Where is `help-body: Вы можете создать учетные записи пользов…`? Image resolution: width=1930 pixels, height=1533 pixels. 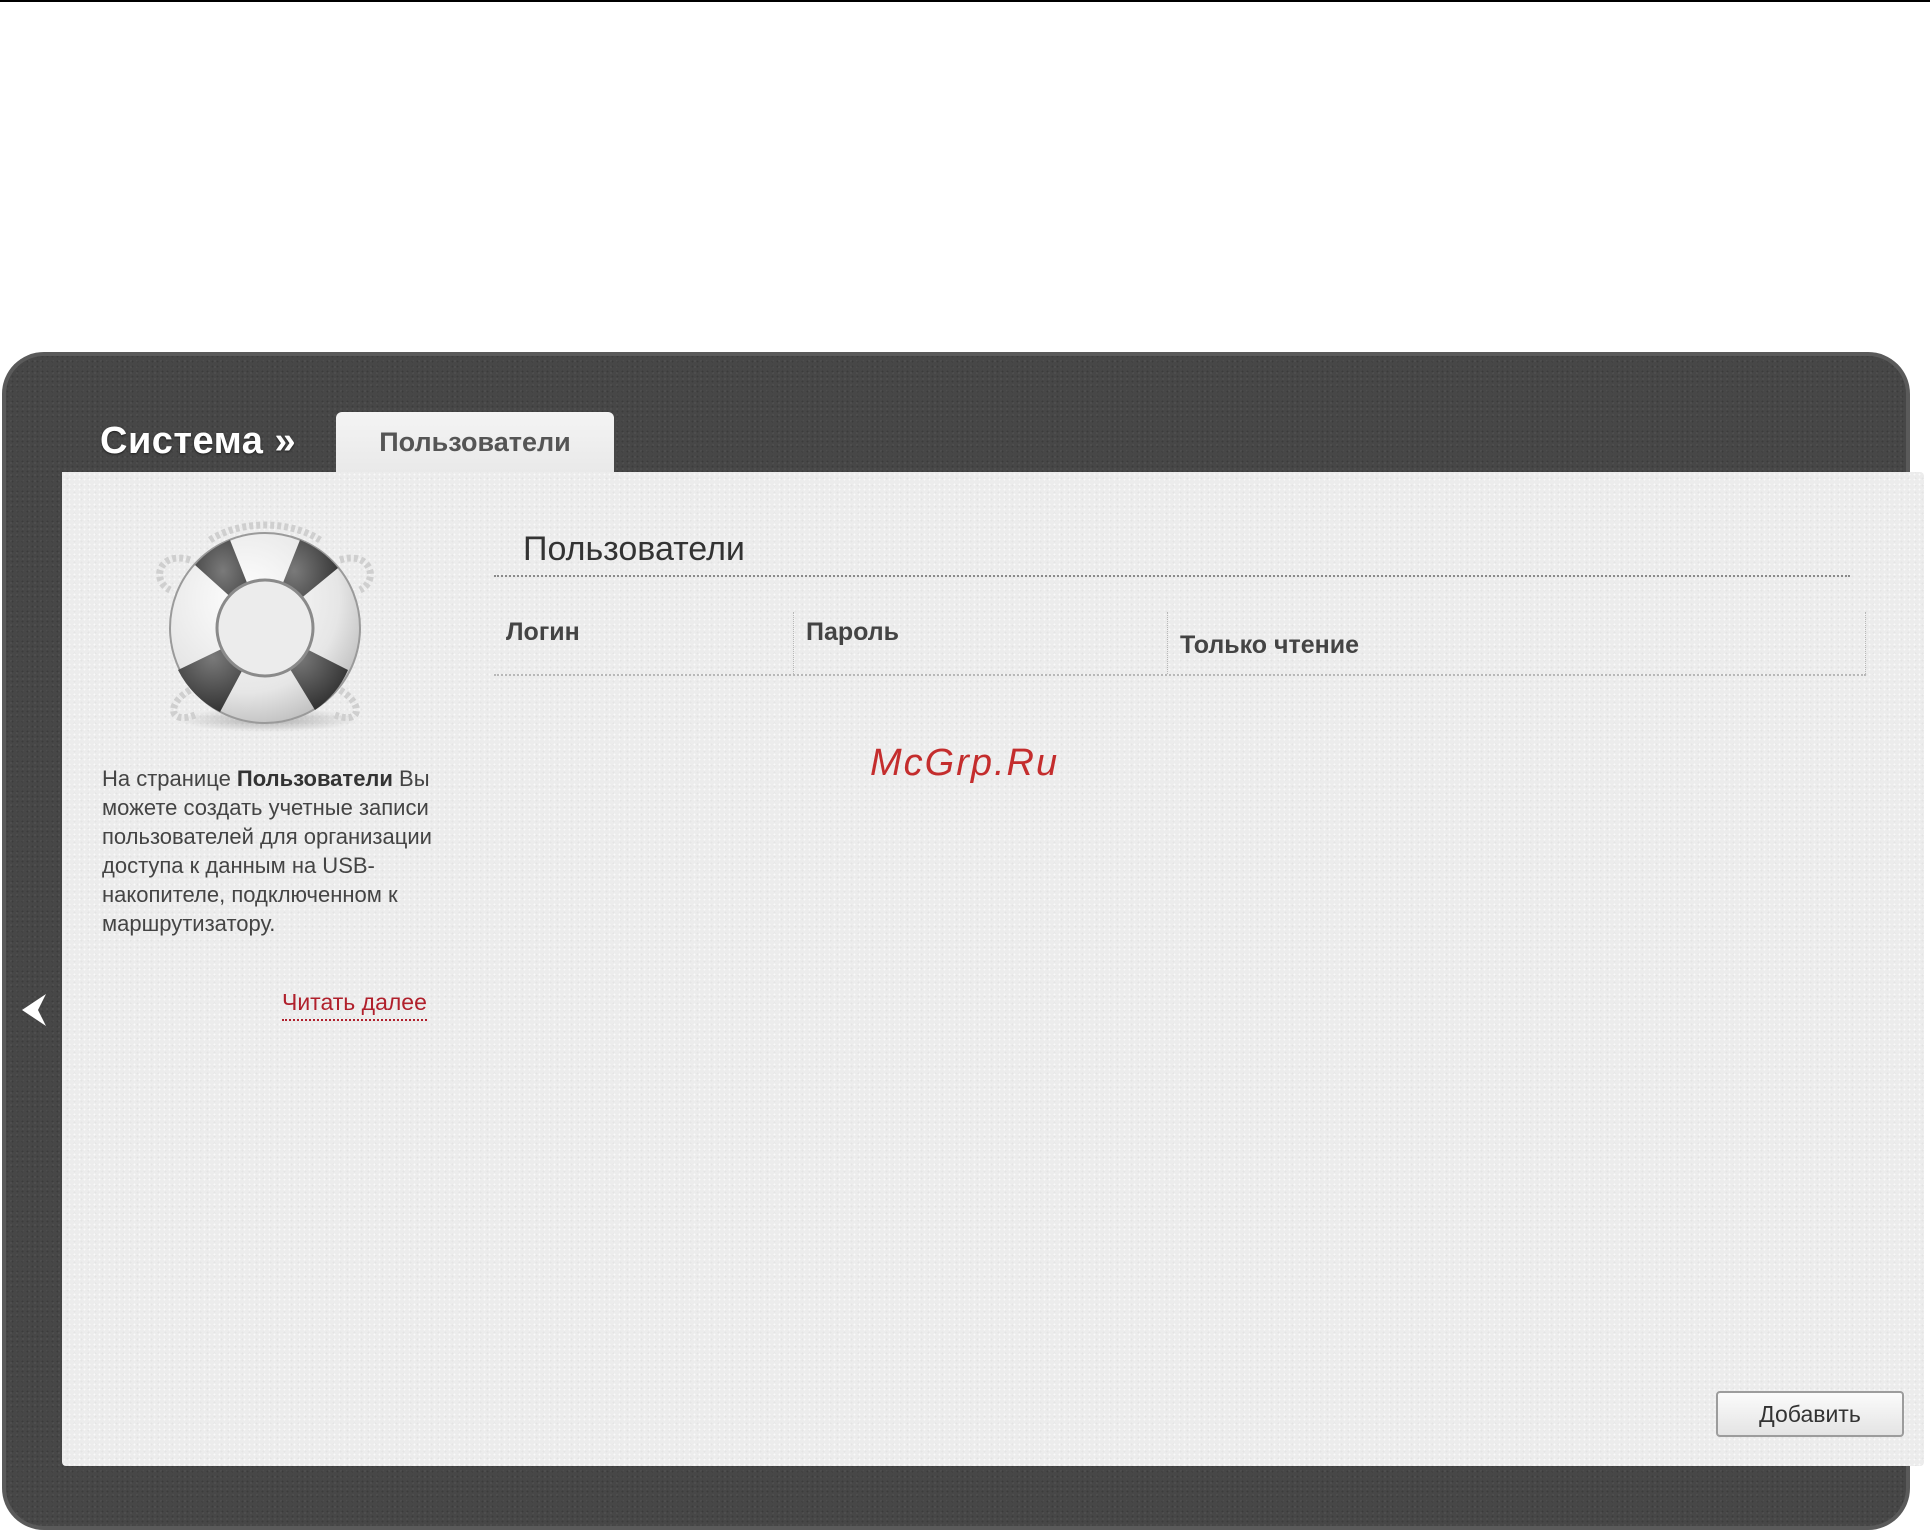 help-body: Вы можете создать учетные записи пользов… is located at coordinates (267, 851).